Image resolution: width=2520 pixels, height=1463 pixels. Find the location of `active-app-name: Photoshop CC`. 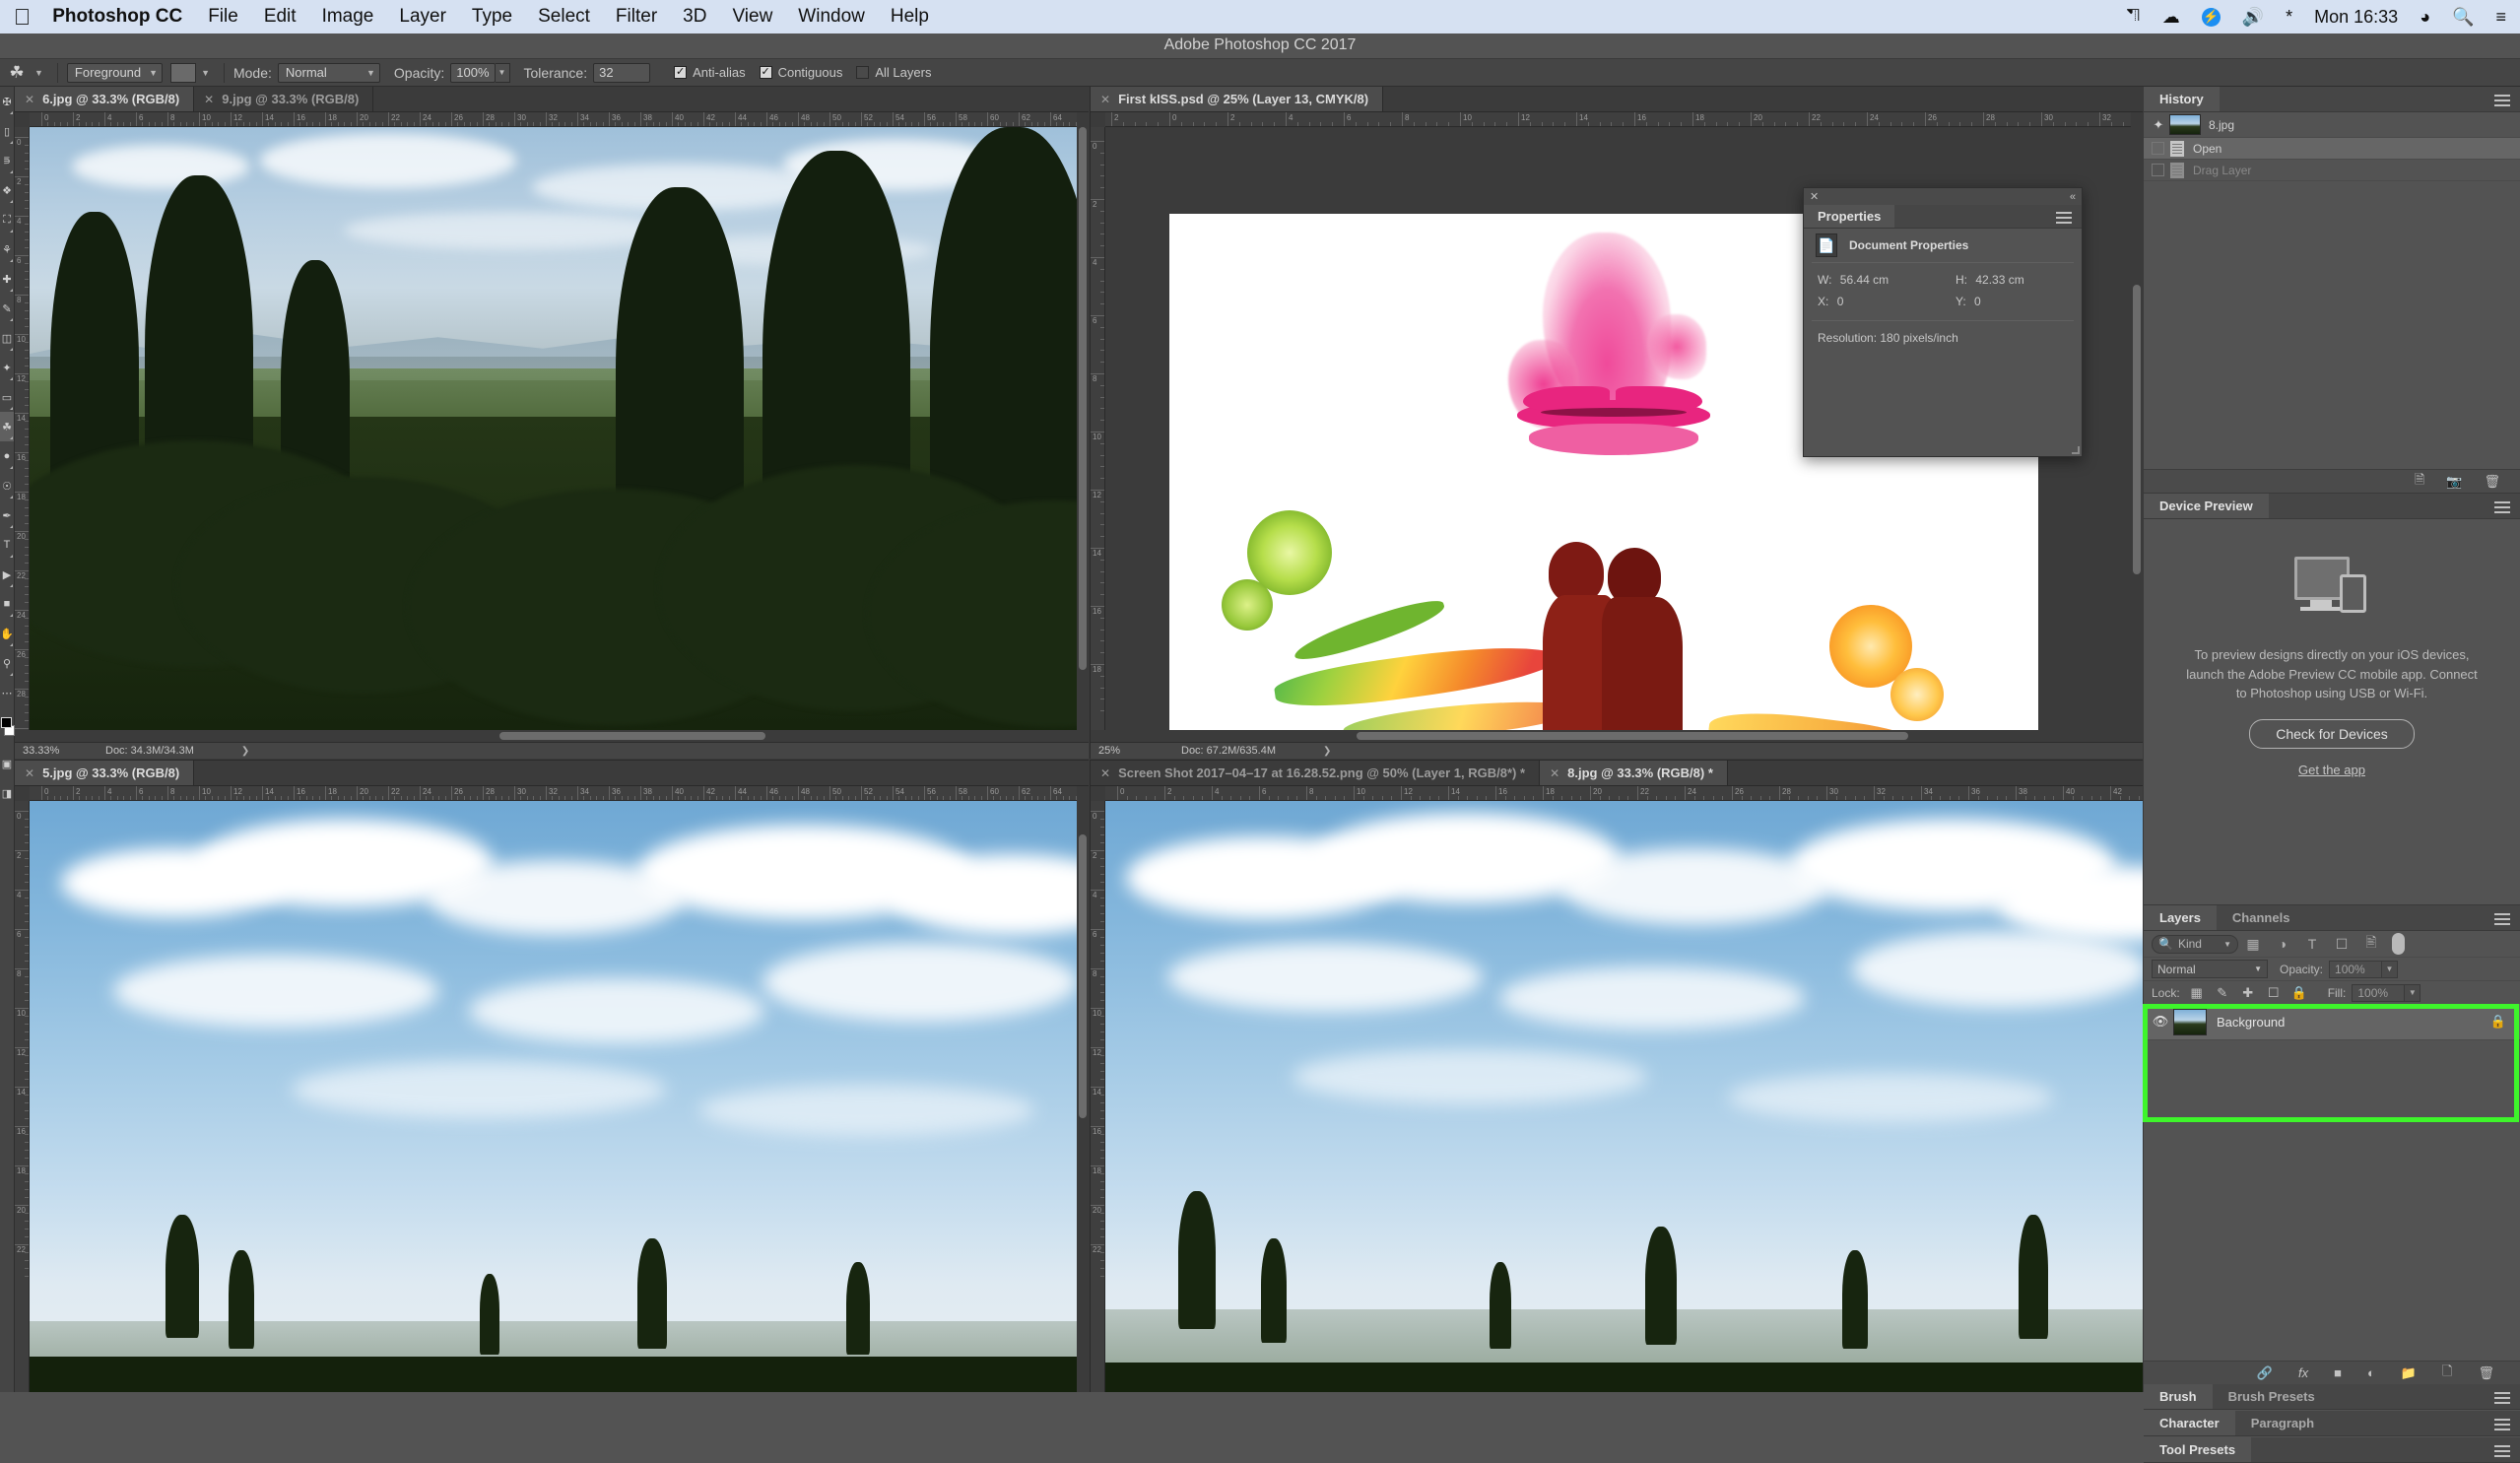

active-app-name: Photoshop CC is located at coordinates (117, 17).